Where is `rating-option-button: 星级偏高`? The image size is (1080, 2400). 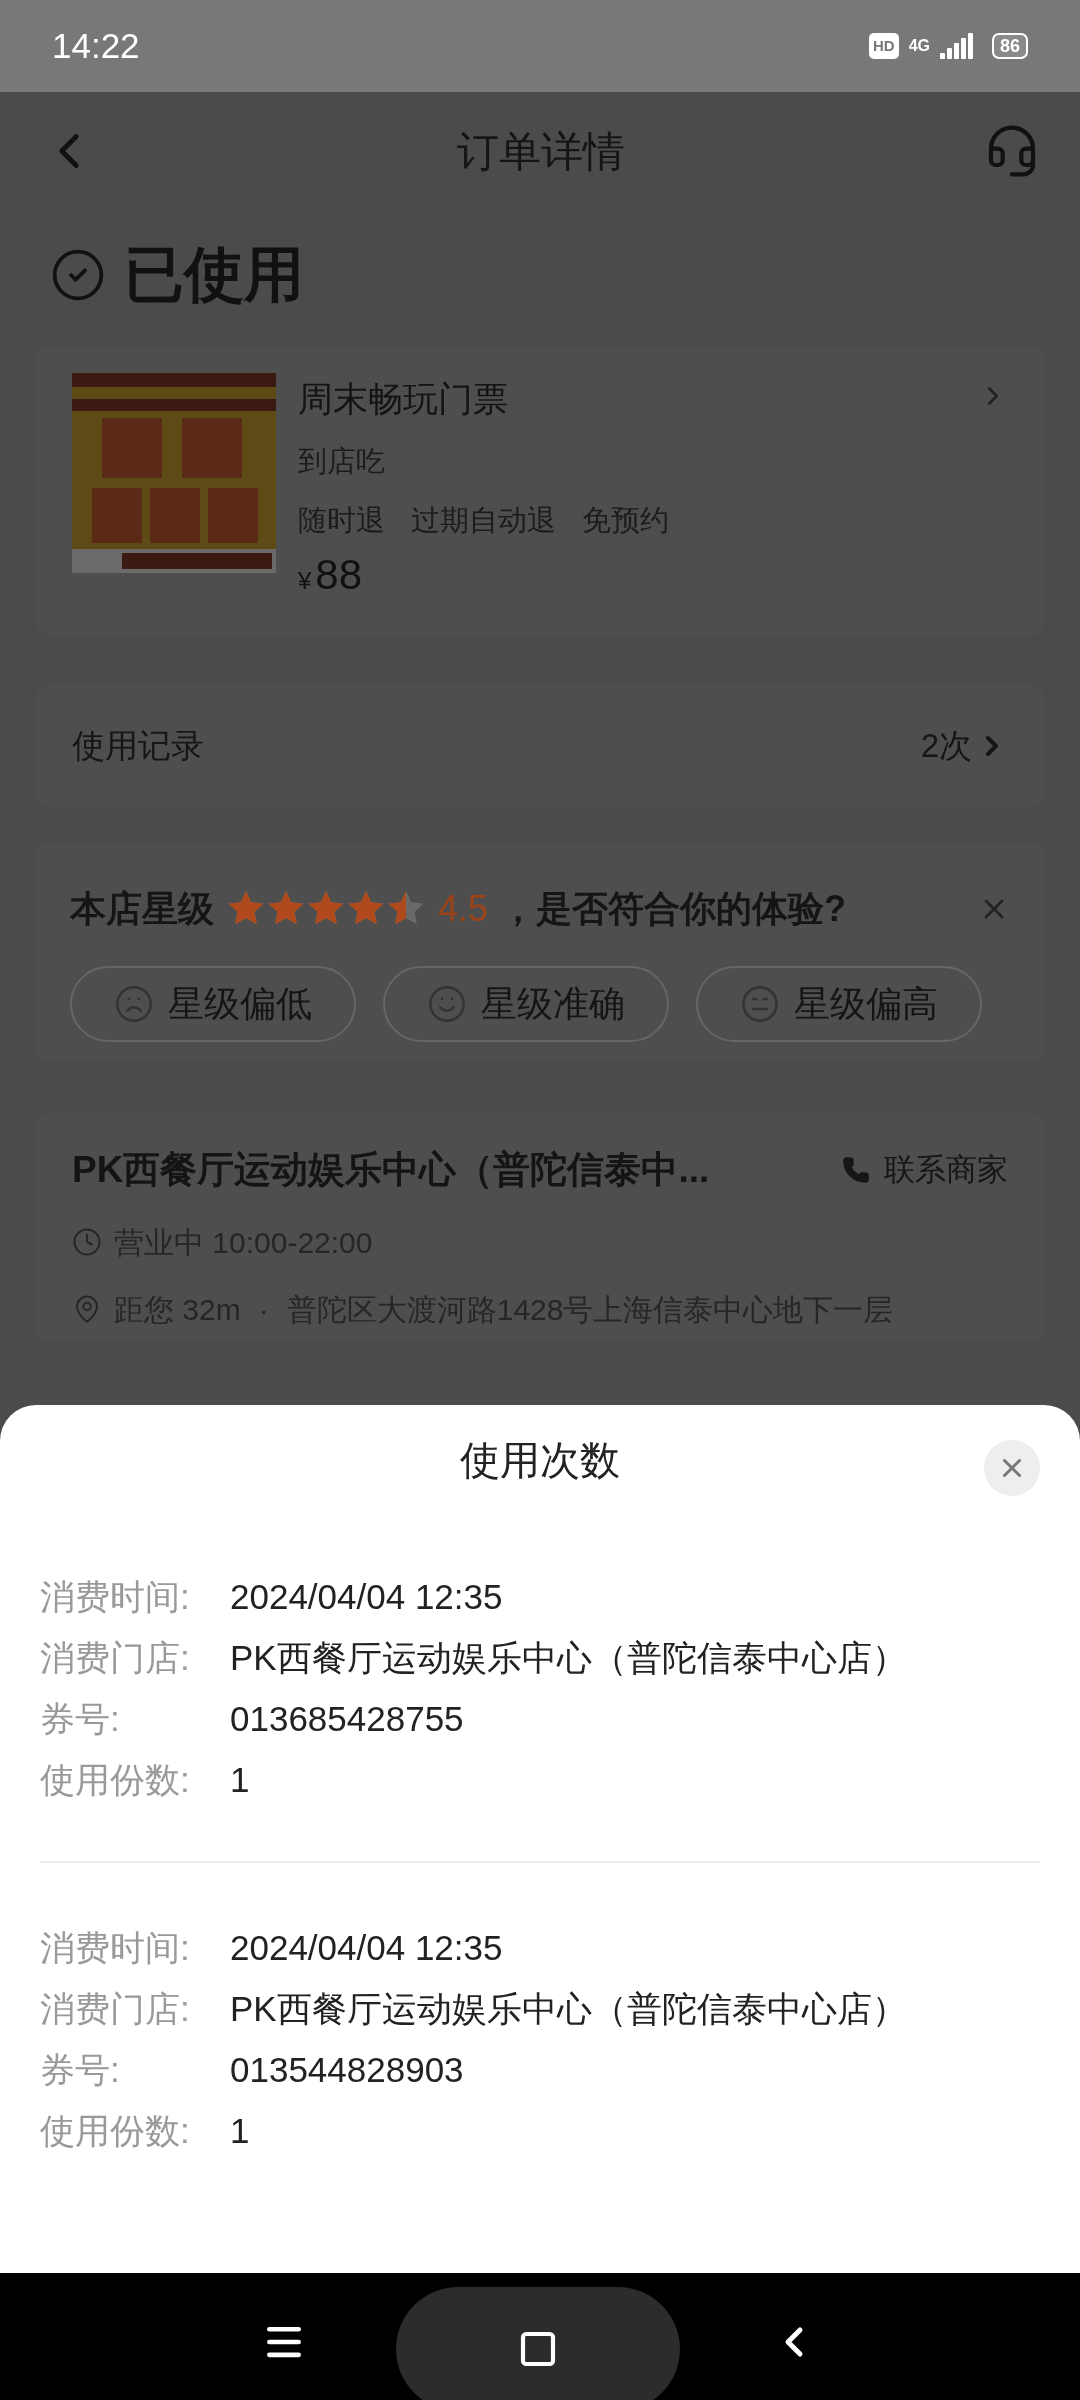 rating-option-button: 星级偏高 is located at coordinates (839, 1004).